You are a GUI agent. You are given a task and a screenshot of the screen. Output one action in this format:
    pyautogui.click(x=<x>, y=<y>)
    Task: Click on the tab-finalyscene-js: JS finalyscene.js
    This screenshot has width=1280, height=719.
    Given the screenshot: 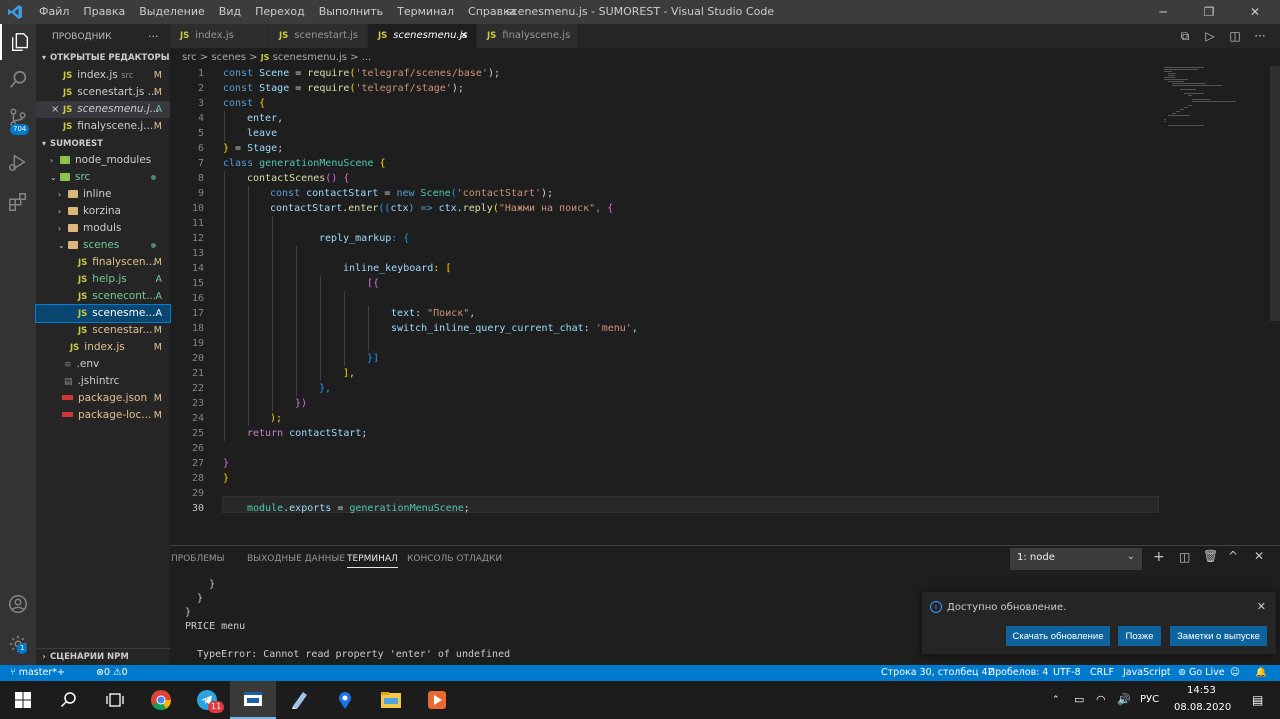 What is the action you would take?
    pyautogui.click(x=527, y=36)
    